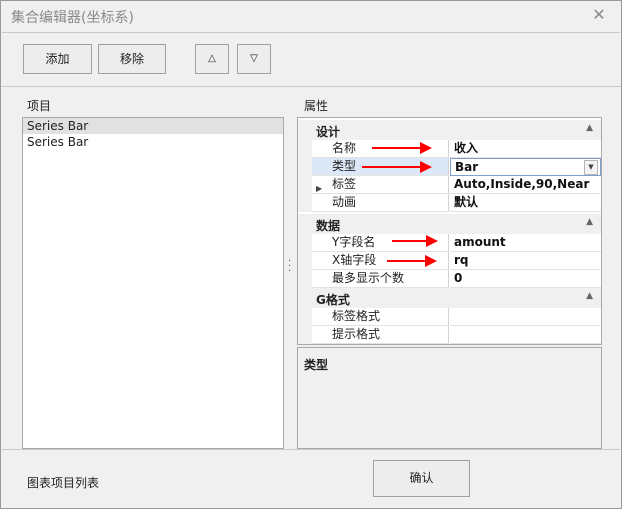 The width and height of the screenshot is (622, 509). Describe the element at coordinates (380, 279) in the screenshot. I see `property-name: 最多显示个数` at that location.